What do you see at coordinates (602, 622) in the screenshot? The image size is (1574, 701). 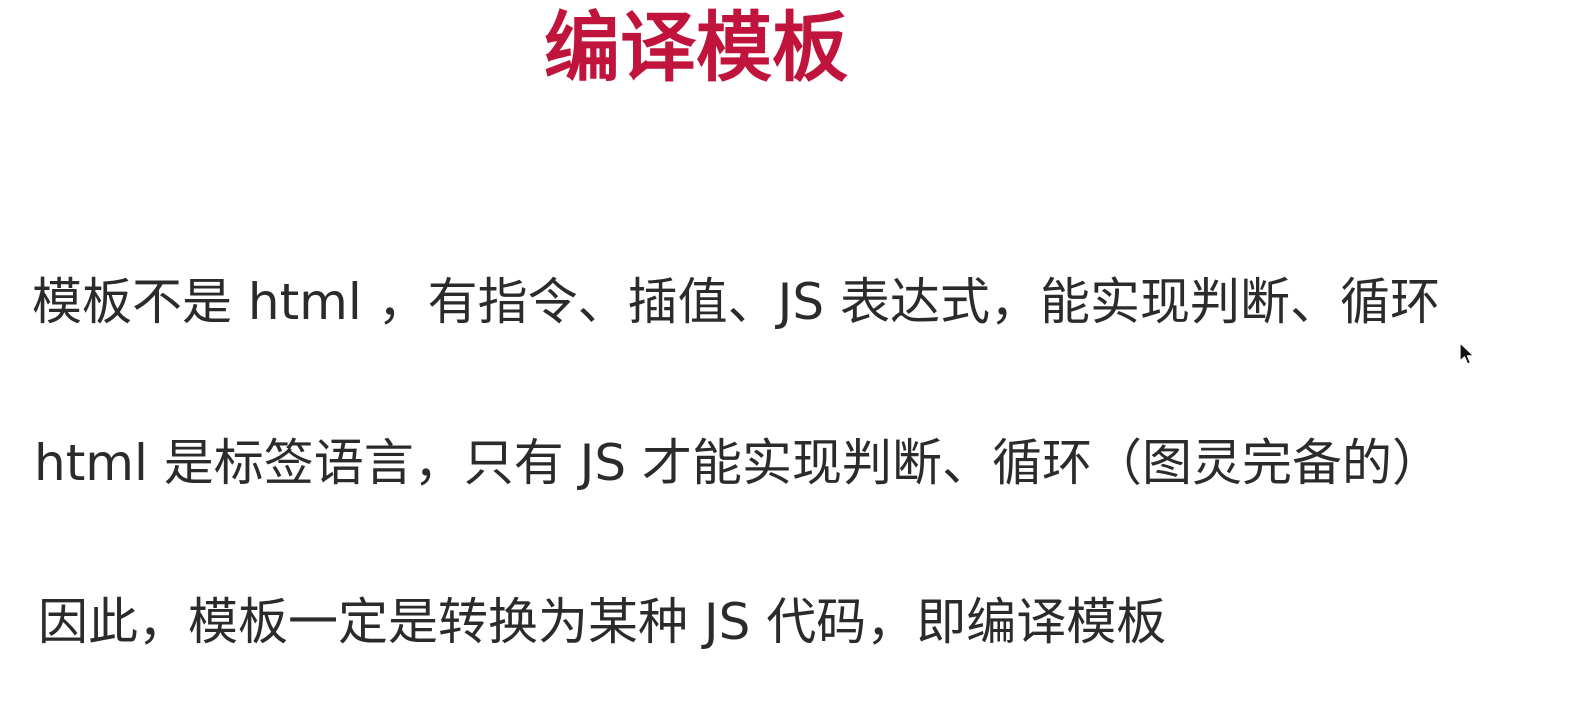 I see `text-line-3: 因此，模板一定是转换为某种 JS 代码，即编译模板` at bounding box center [602, 622].